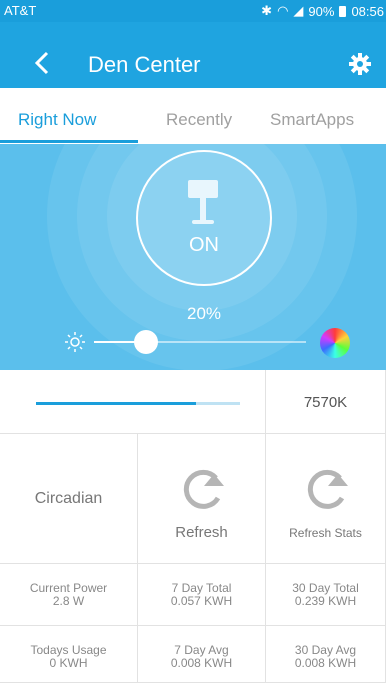 Image resolution: width=386 pixels, height=683 pixels. Describe the element at coordinates (20, 10) in the screenshot. I see `carrier-name: AT&T` at that location.